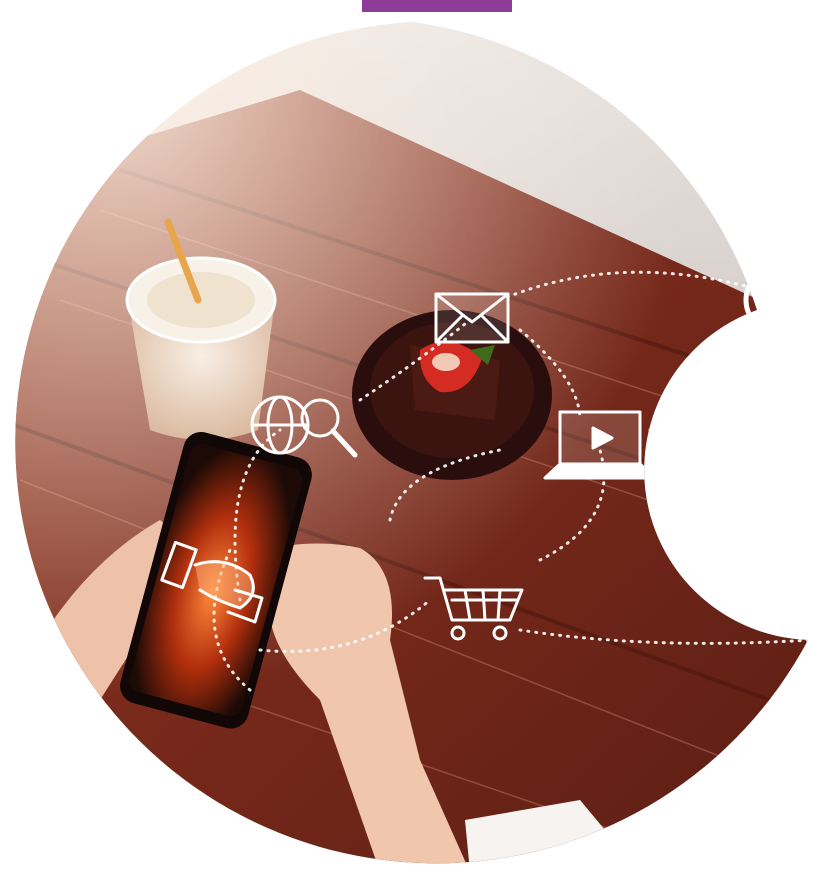 This screenshot has width=825, height=872. What do you see at coordinates (600, 445) in the screenshot?
I see `laptop-play-icon` at bounding box center [600, 445].